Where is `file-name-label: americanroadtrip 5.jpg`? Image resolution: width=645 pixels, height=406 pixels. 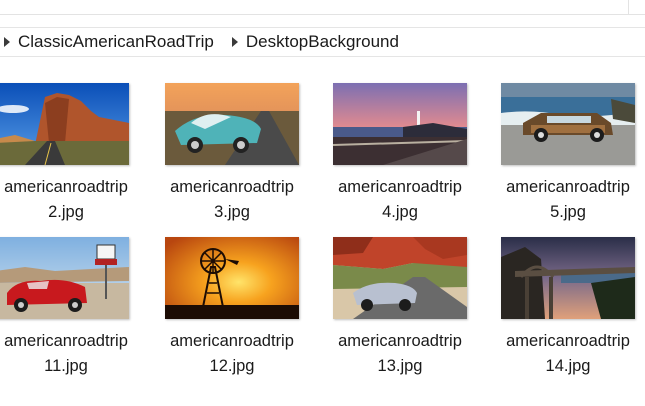
file-name-label: americanroadtrip 5.jpg is located at coordinates (564, 200).